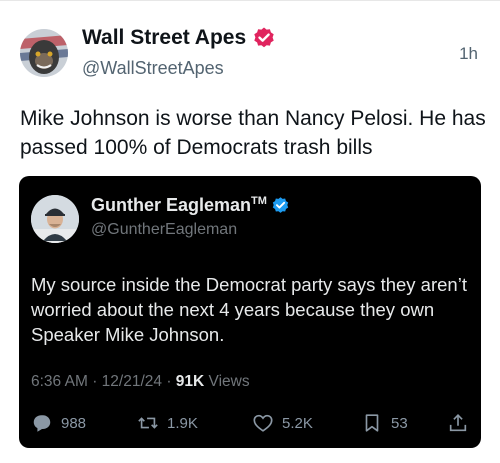  I want to click on quoted-author-name-row: Gunther EaglemanTM, so click(190, 205).